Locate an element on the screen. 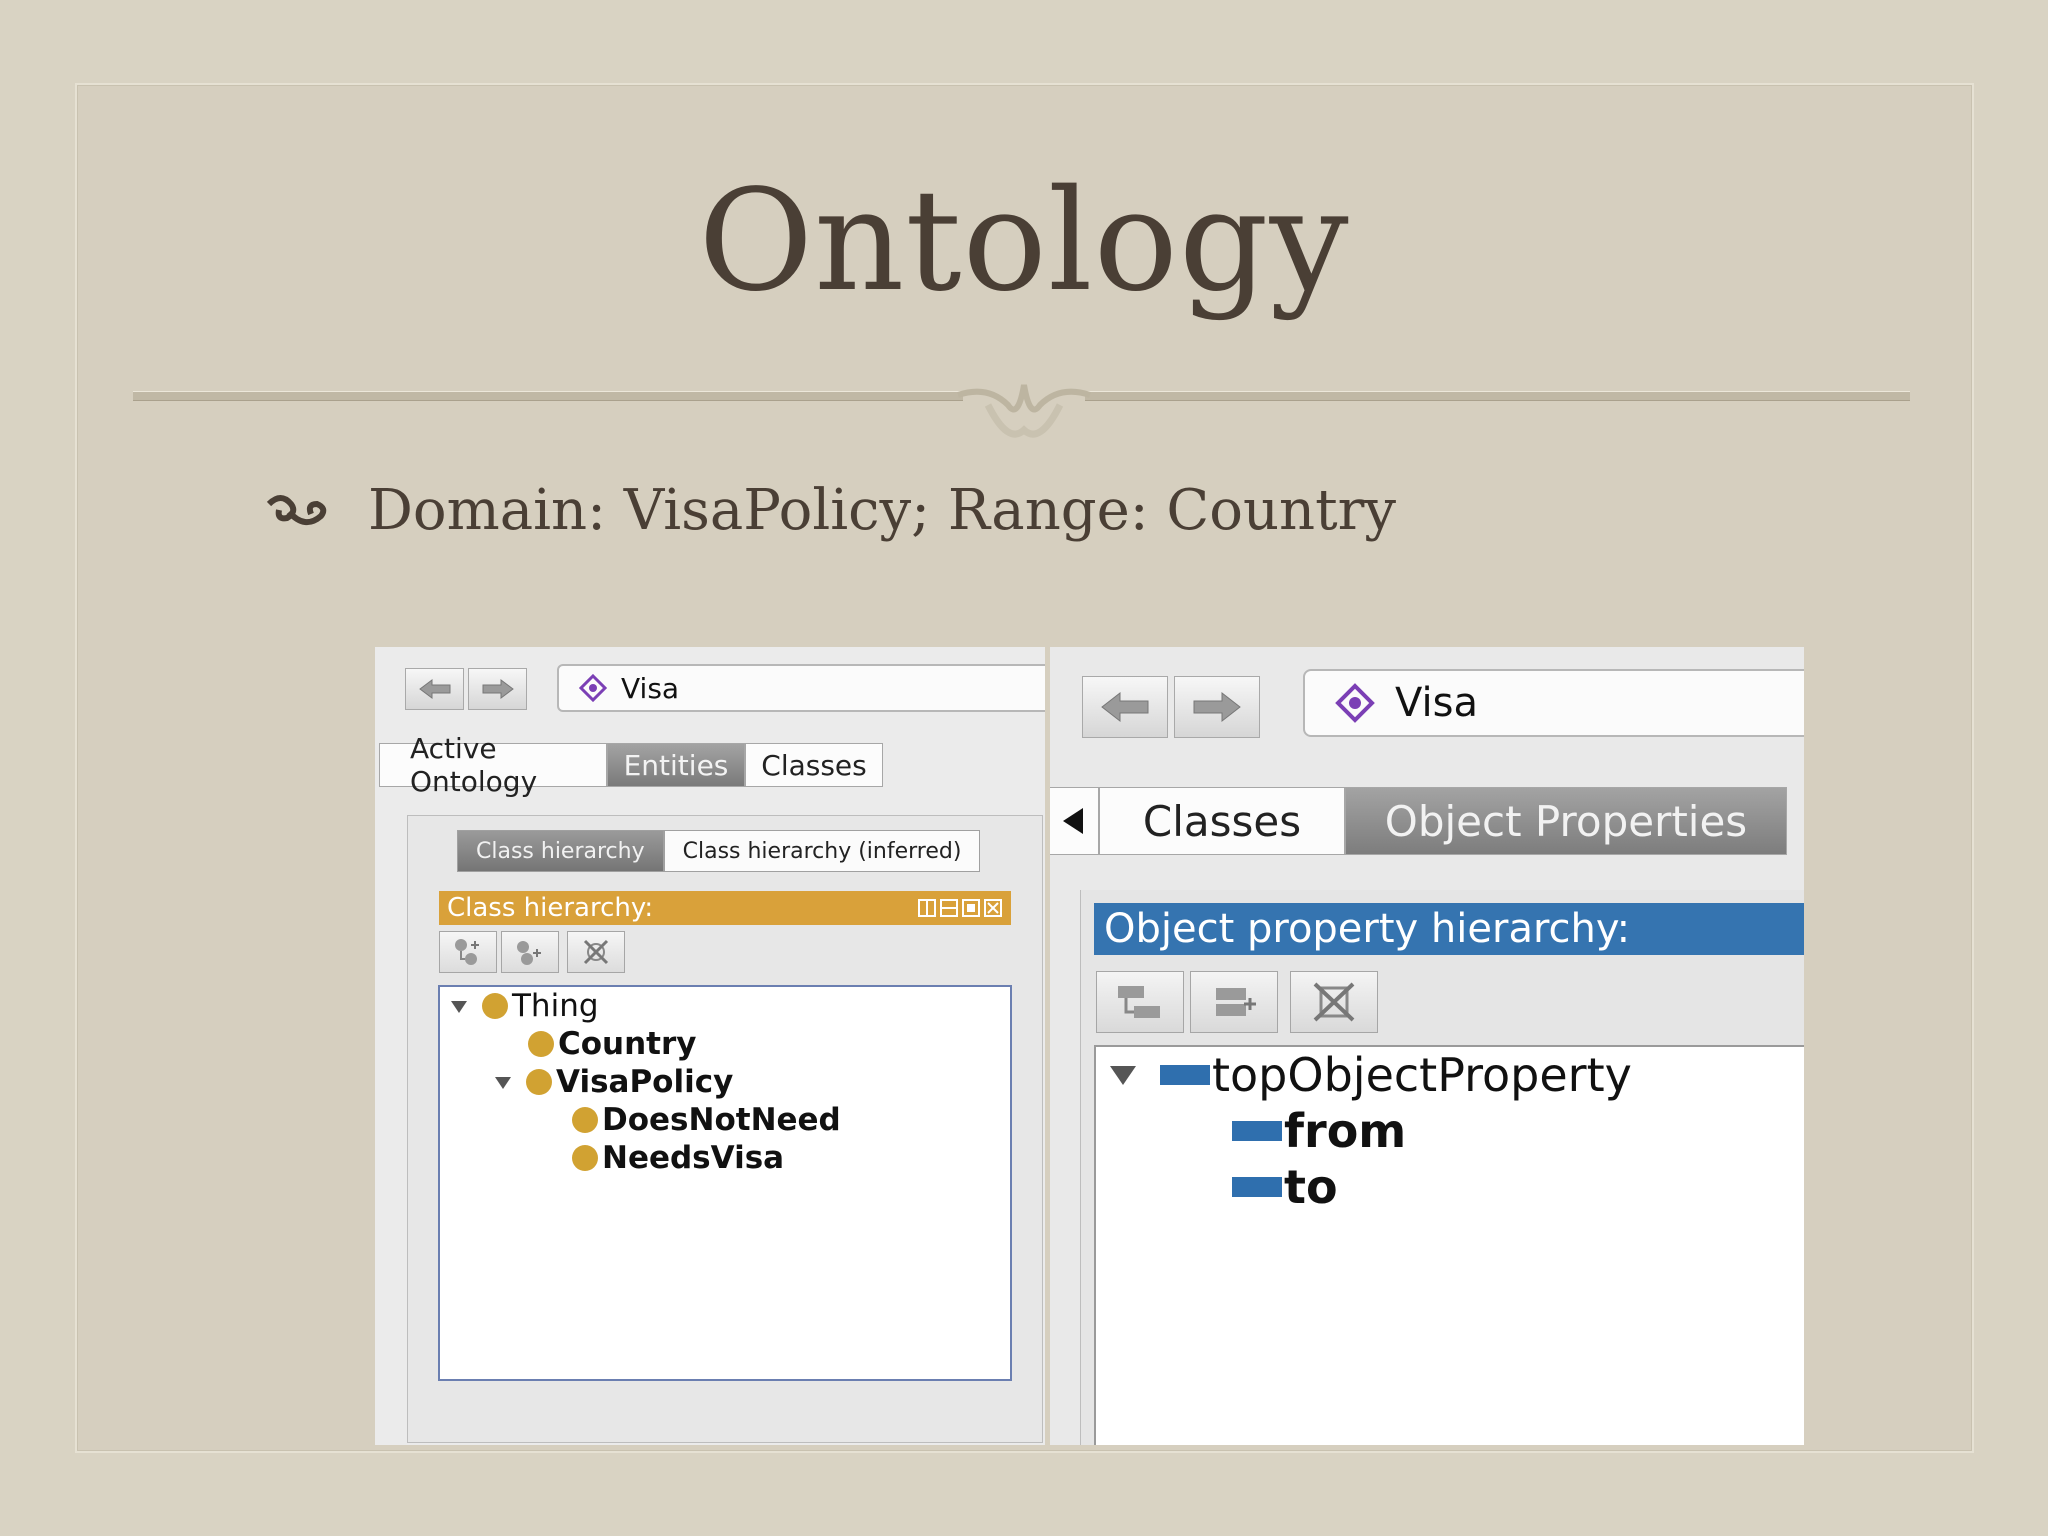 This screenshot has height=1536, width=2048. tree-node-label: Country is located at coordinates (627, 1044).